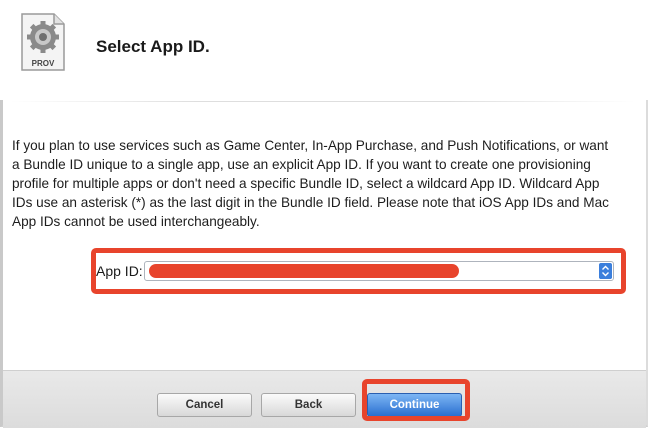  Describe the element at coordinates (204, 405) in the screenshot. I see `cancel-button: Cancel` at that location.